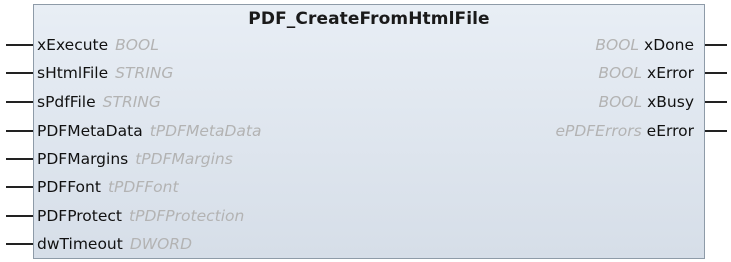 This screenshot has height=262, width=731. I want to click on input-pin-xexecute: xExecute BOOL, so click(98, 45).